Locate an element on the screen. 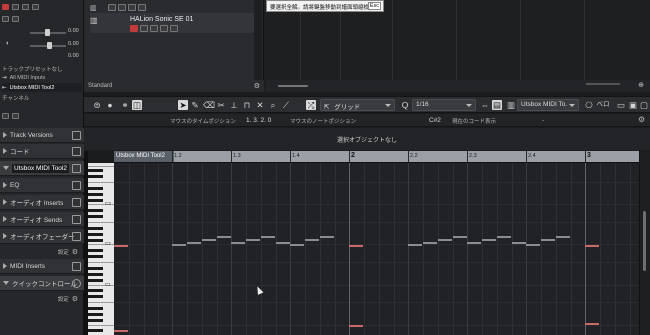  show-info-icon: ▤ is located at coordinates (497, 105).